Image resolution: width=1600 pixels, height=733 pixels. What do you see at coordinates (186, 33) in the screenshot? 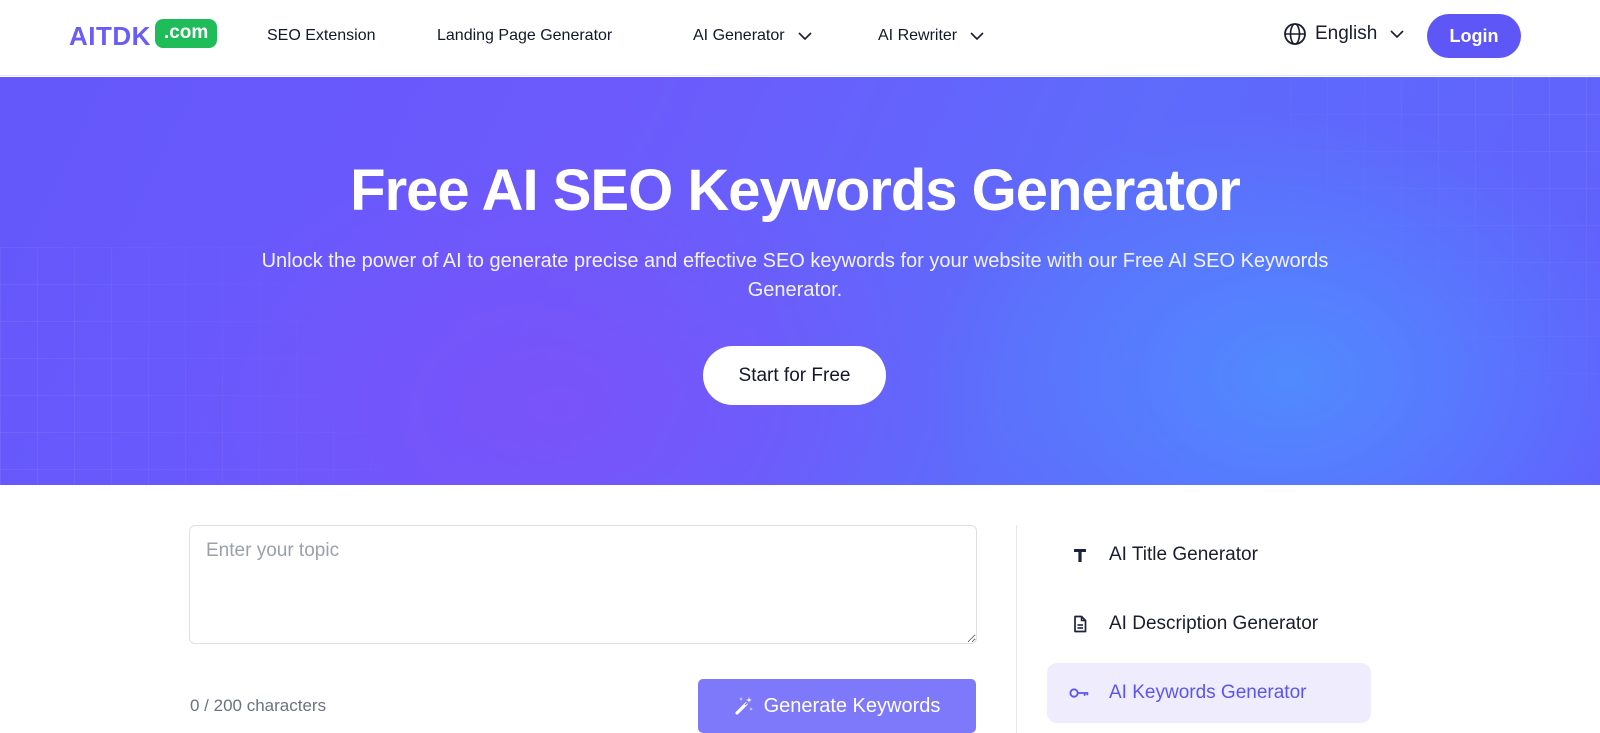
I see `logo-badge: .com` at bounding box center [186, 33].